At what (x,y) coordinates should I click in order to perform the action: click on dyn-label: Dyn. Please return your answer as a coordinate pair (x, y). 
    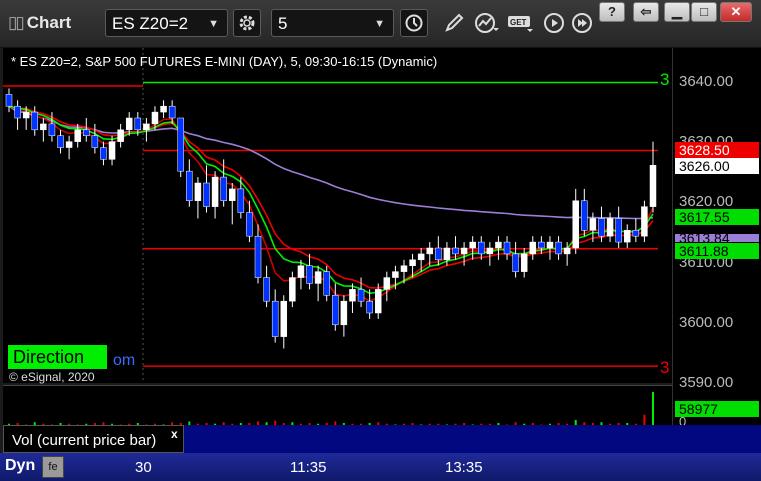
    Looking at the image, I should click on (20, 466).